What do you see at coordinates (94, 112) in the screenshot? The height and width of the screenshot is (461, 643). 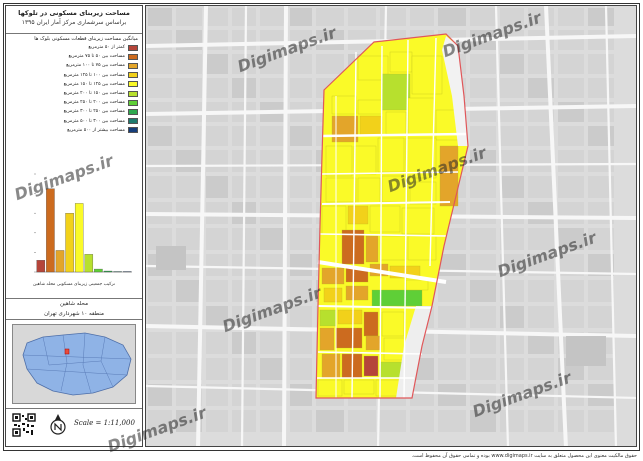 I see `legend-label: مساحت بین ۲۵۰ تا ۳۰۰ مترمربع` at bounding box center [94, 112].